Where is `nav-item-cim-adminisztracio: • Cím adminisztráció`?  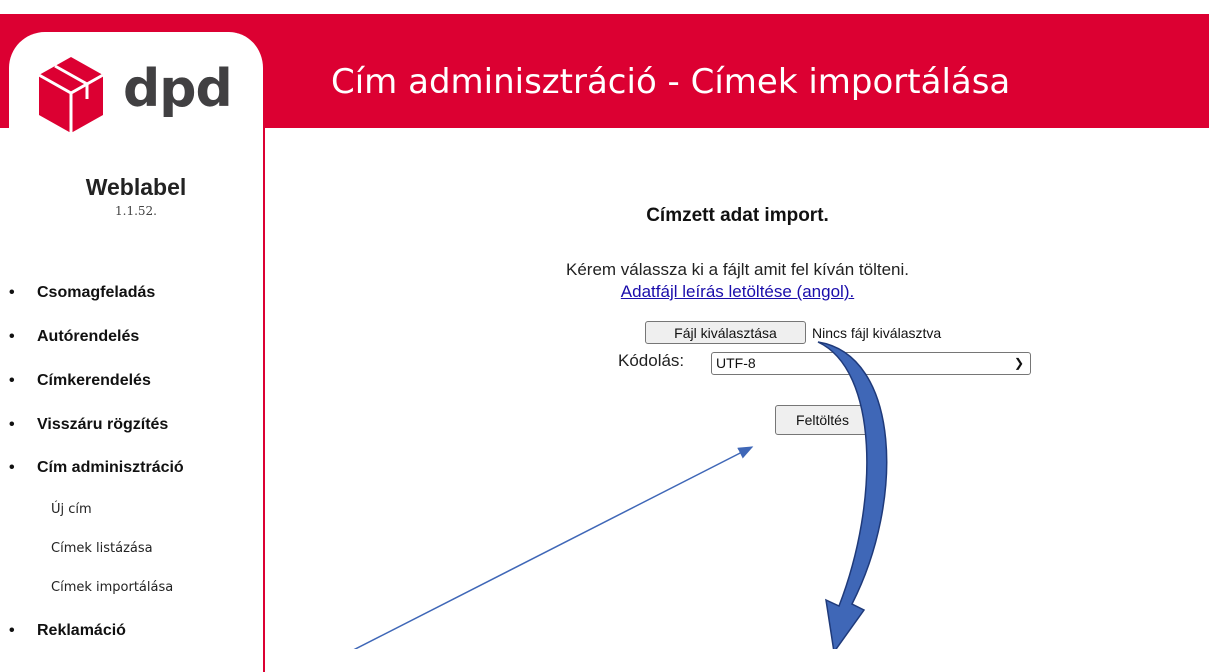 nav-item-cim-adminisztracio: • Cím adminisztráció is located at coordinates (96, 468).